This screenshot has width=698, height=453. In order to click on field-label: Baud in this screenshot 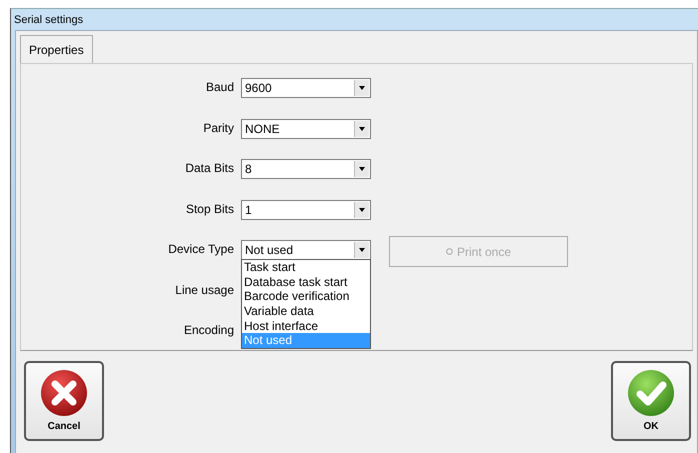, I will do `click(219, 87)`.